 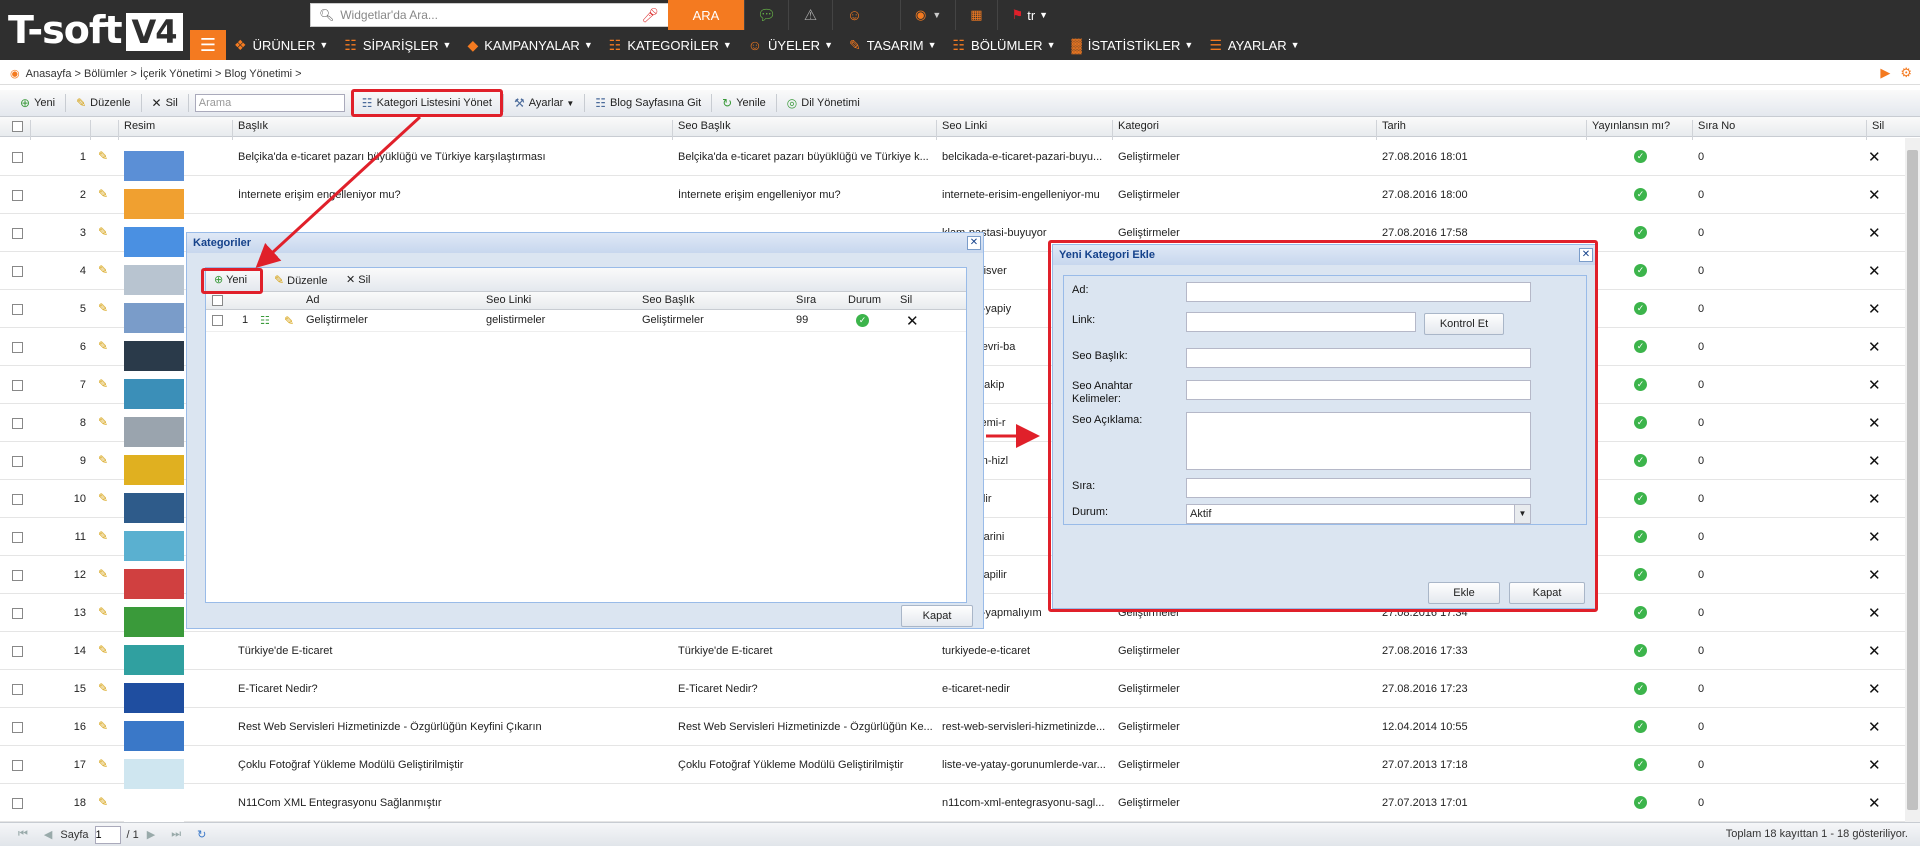 I want to click on nav-kategoriler: ☷ KATEGORİLER ▼, so click(x=670, y=45).